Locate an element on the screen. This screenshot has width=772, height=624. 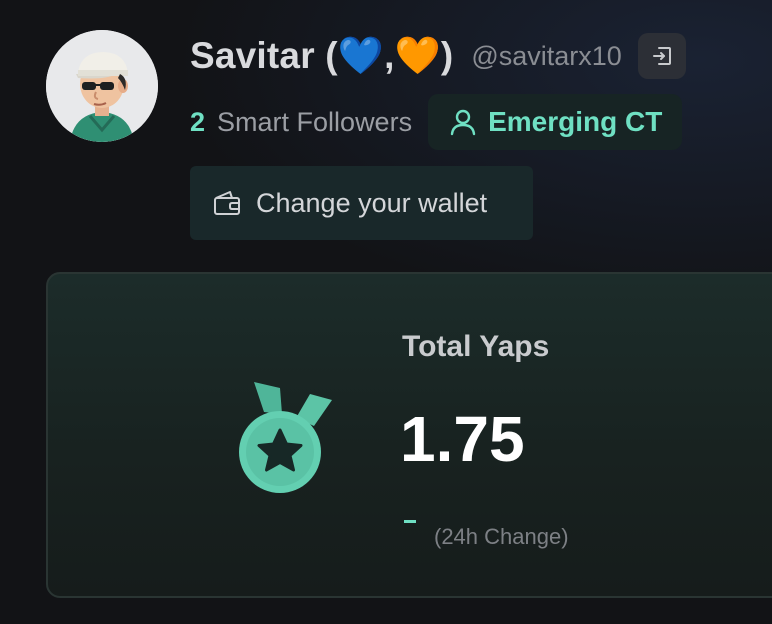
change-wallet-label: Change your wallet is located at coordinates (372, 202).